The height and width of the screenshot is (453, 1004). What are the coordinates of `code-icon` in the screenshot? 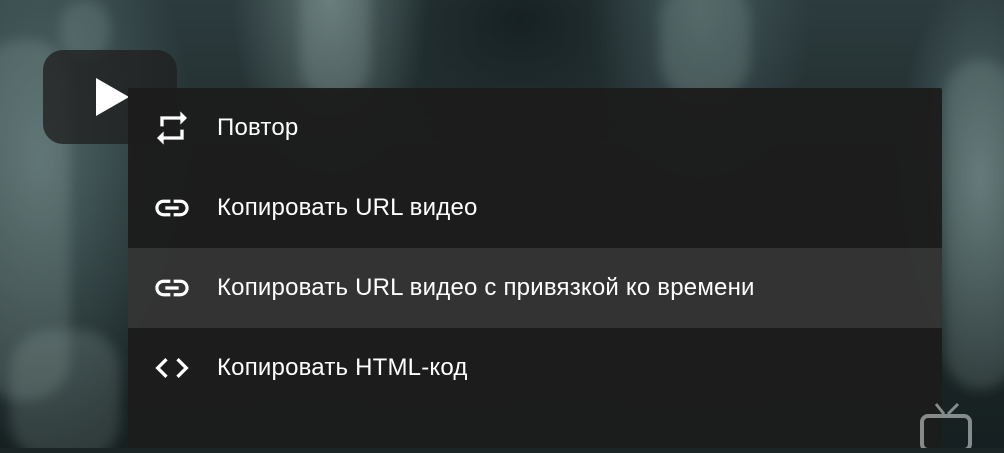 It's located at (172, 368).